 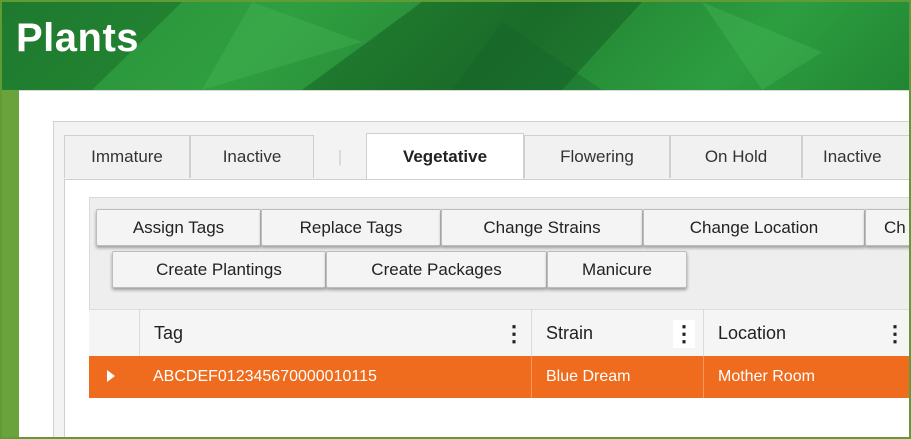 What do you see at coordinates (752, 333) in the screenshot?
I see `column-header-location-label: Location` at bounding box center [752, 333].